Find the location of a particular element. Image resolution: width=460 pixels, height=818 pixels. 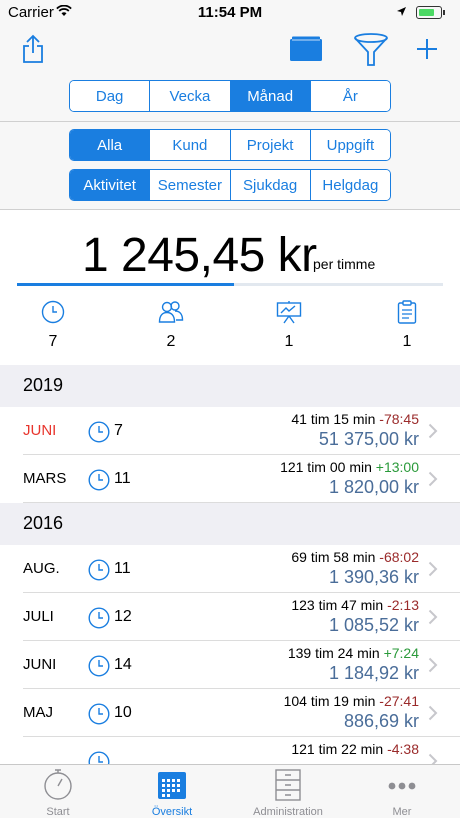

scope-segment-1: Kund is located at coordinates (189, 145).